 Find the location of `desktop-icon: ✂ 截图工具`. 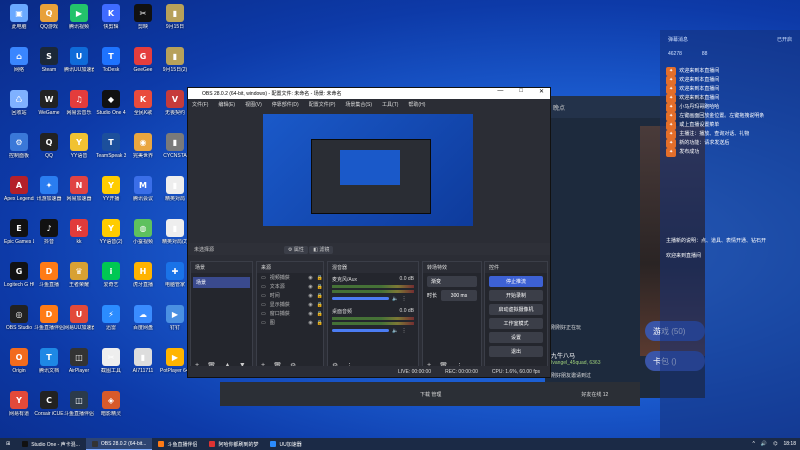

desktop-icon: ✂ 截图工具 is located at coordinates (111, 361).